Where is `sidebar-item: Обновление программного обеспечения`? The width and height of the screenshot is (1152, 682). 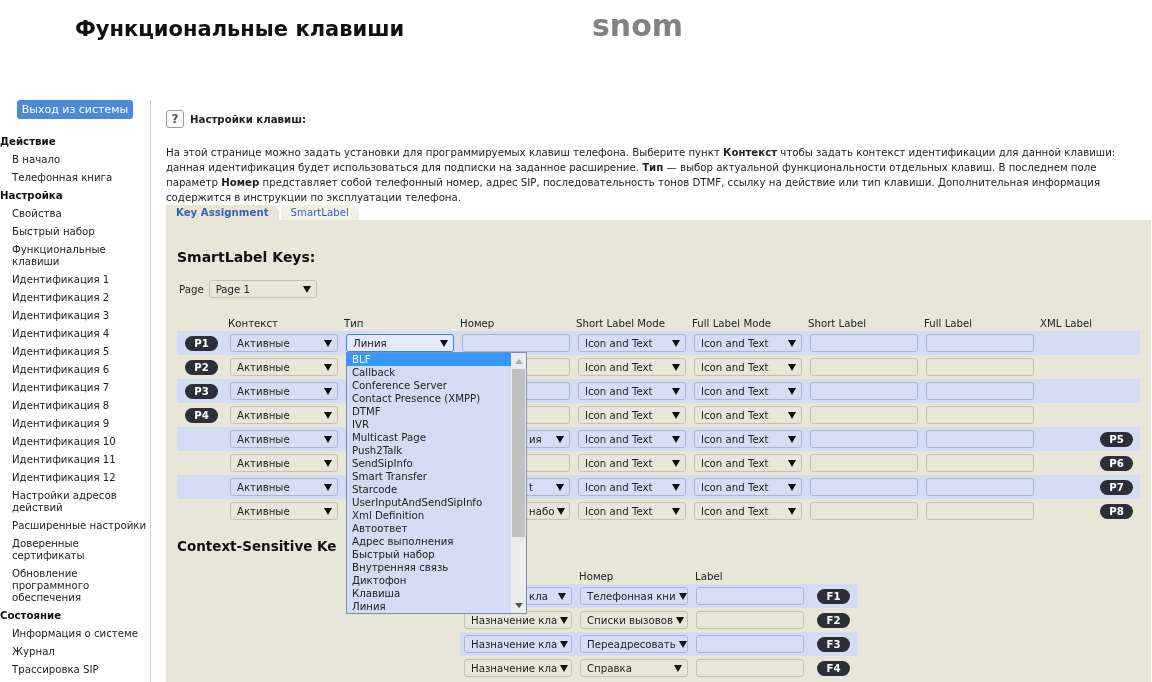
sidebar-item: Обновление программного обеспечения is located at coordinates (81, 586).